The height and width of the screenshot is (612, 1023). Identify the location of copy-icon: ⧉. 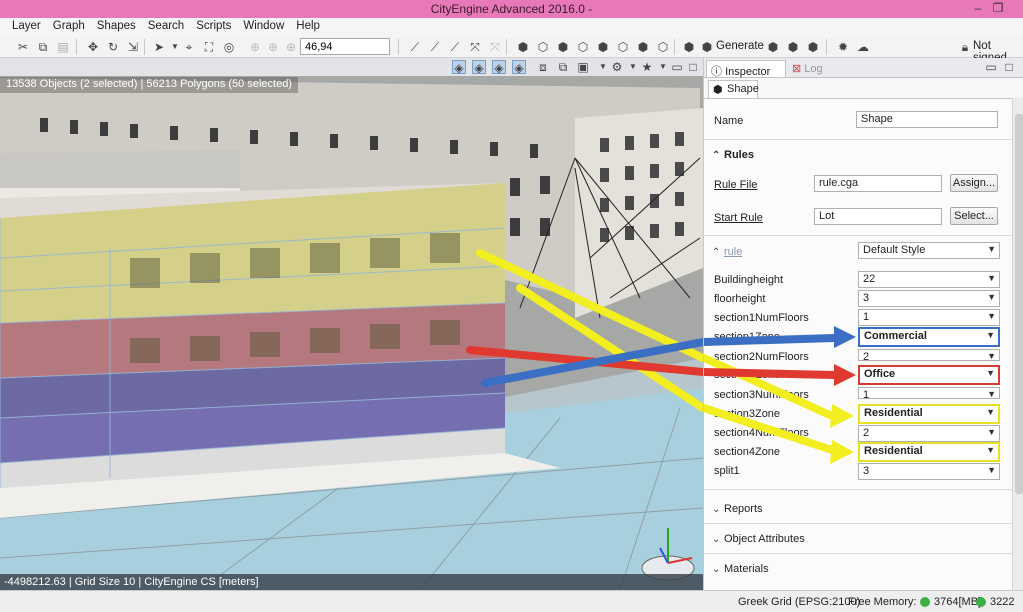
(43, 47).